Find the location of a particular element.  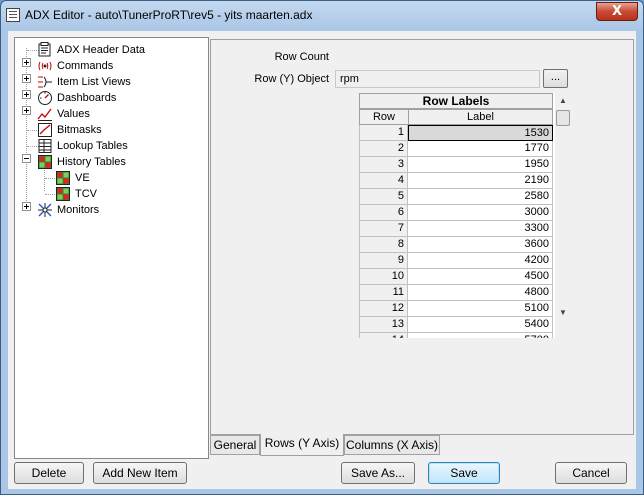

tree-item-label: Bitmasks is located at coordinates (79, 130).